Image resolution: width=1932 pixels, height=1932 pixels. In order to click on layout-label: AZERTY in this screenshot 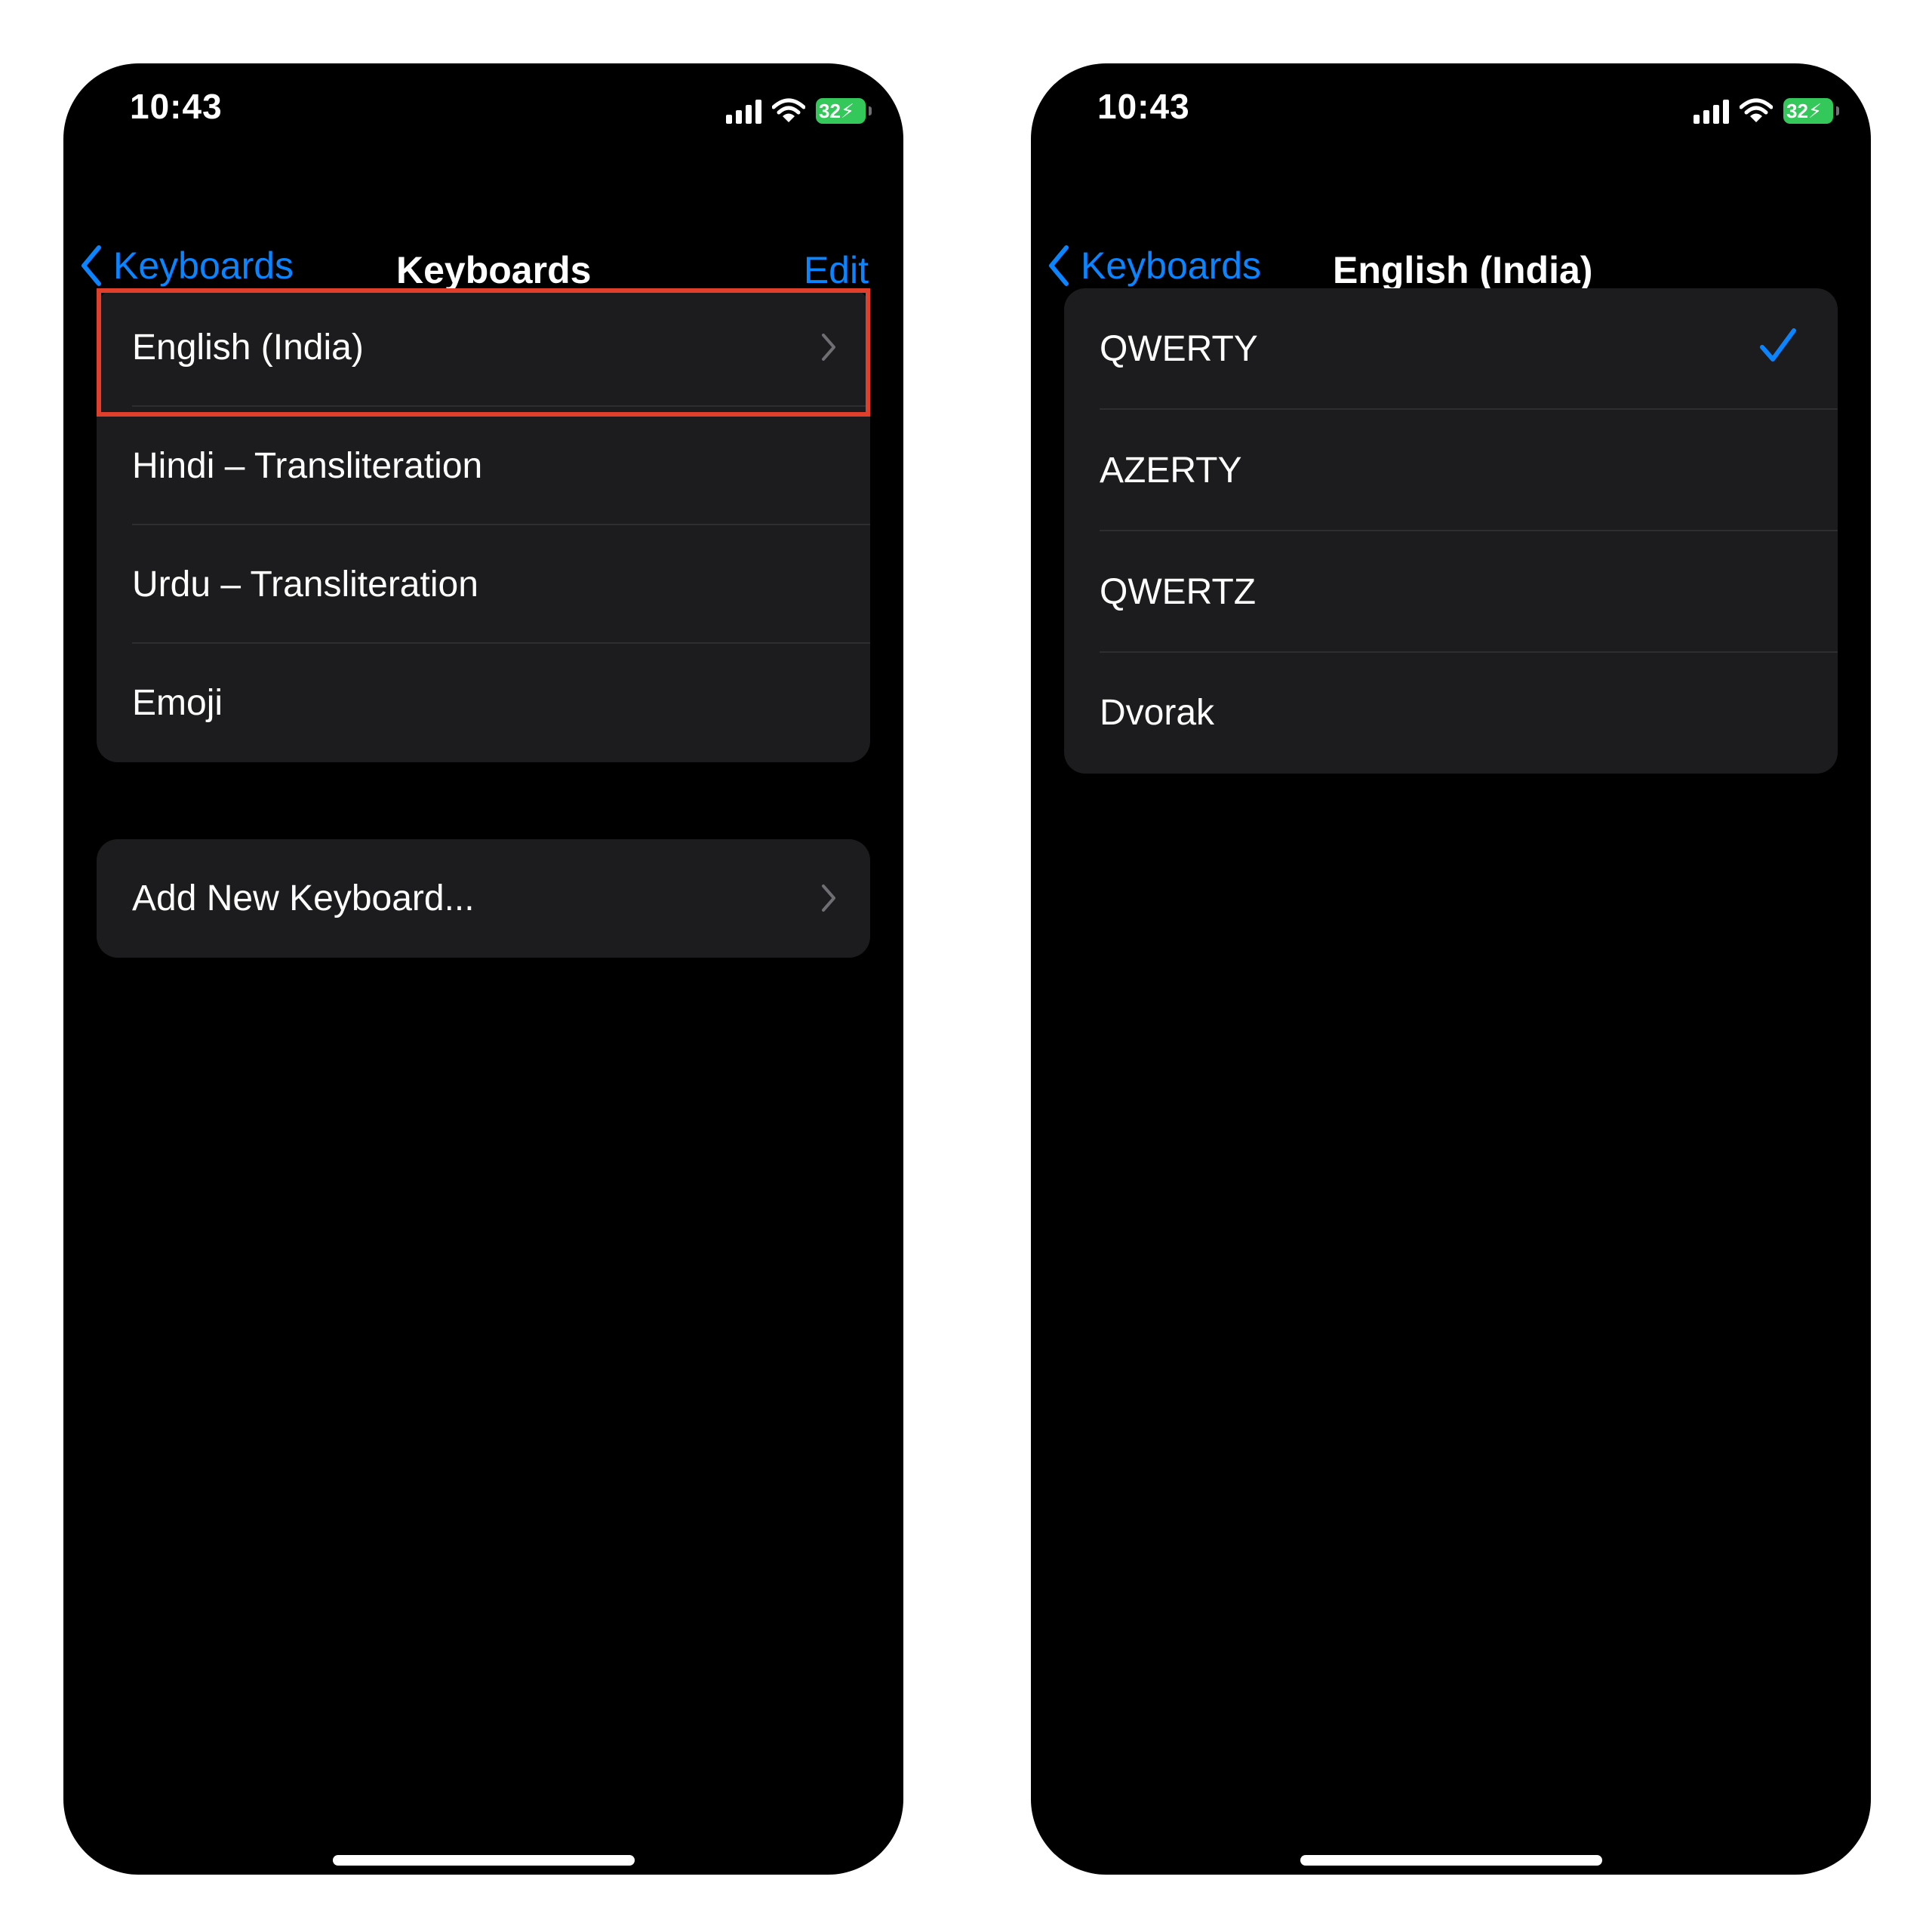, I will do `click(1171, 471)`.